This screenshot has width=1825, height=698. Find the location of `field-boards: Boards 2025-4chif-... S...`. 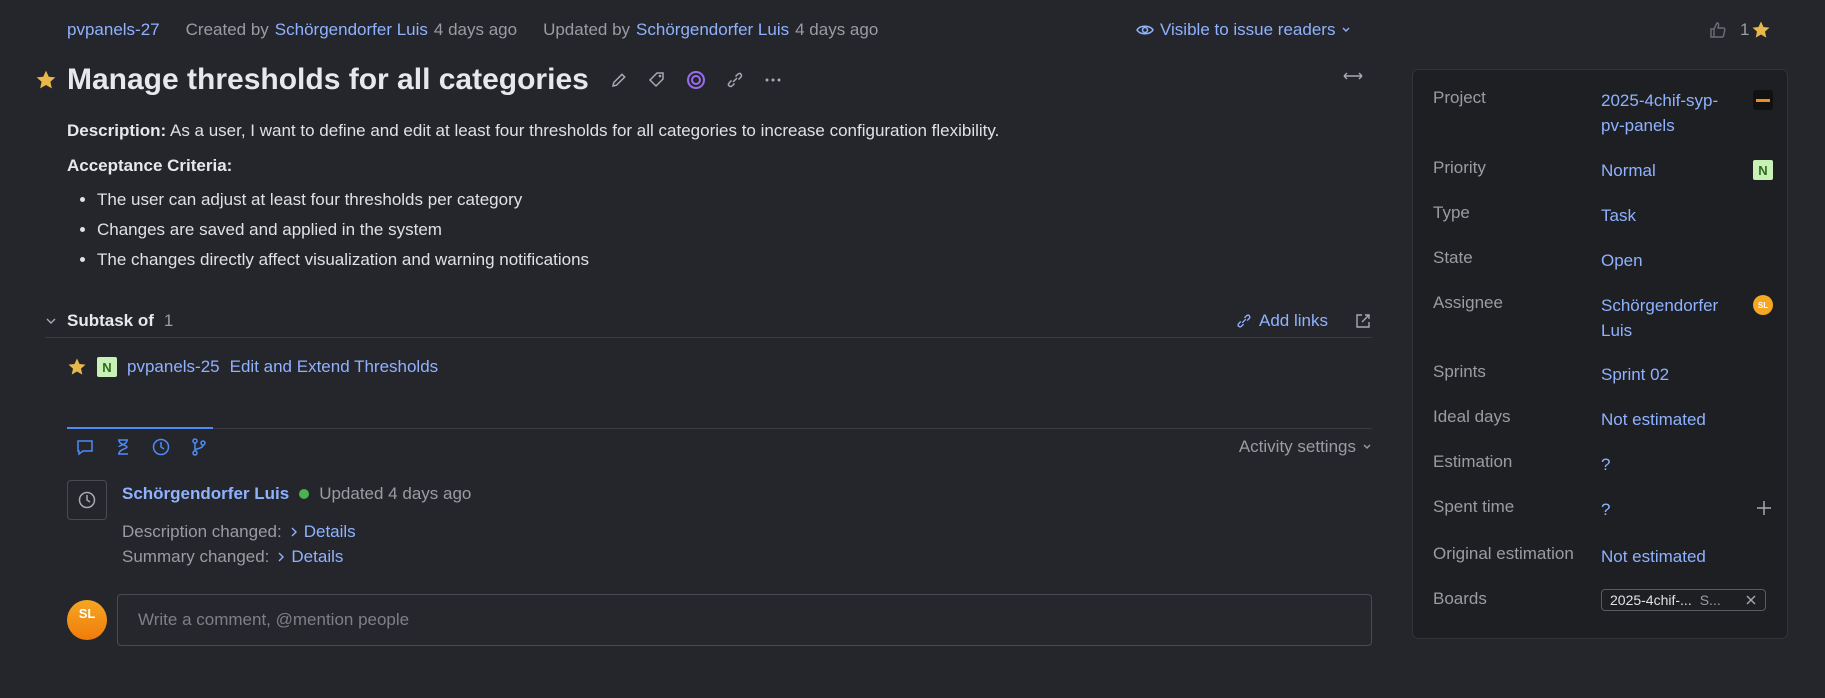

field-boards: Boards 2025-4chif-... S... is located at coordinates (1603, 600).